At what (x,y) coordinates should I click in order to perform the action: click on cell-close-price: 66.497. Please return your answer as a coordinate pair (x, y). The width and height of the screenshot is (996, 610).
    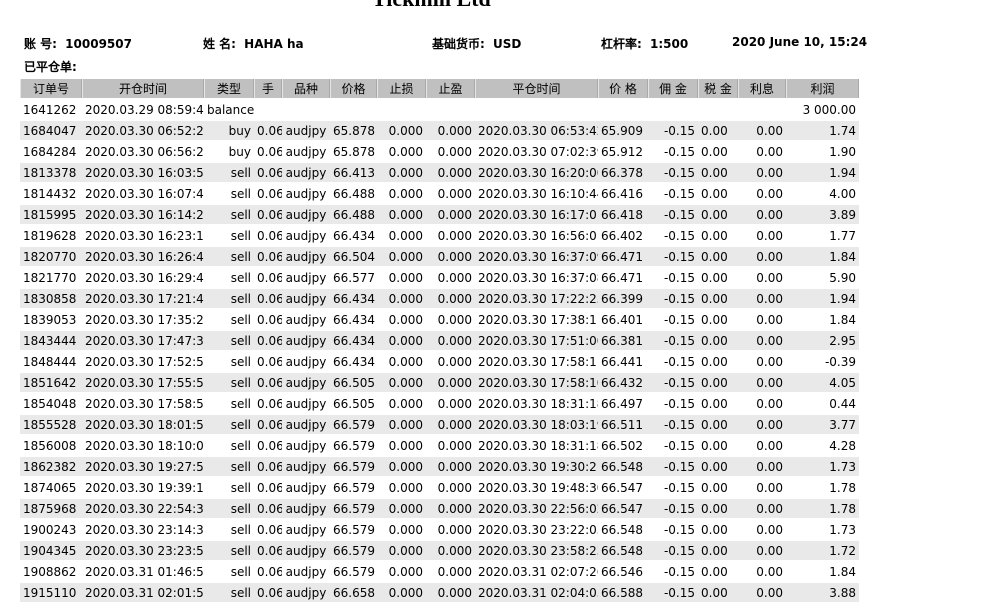
    Looking at the image, I should click on (623, 403).